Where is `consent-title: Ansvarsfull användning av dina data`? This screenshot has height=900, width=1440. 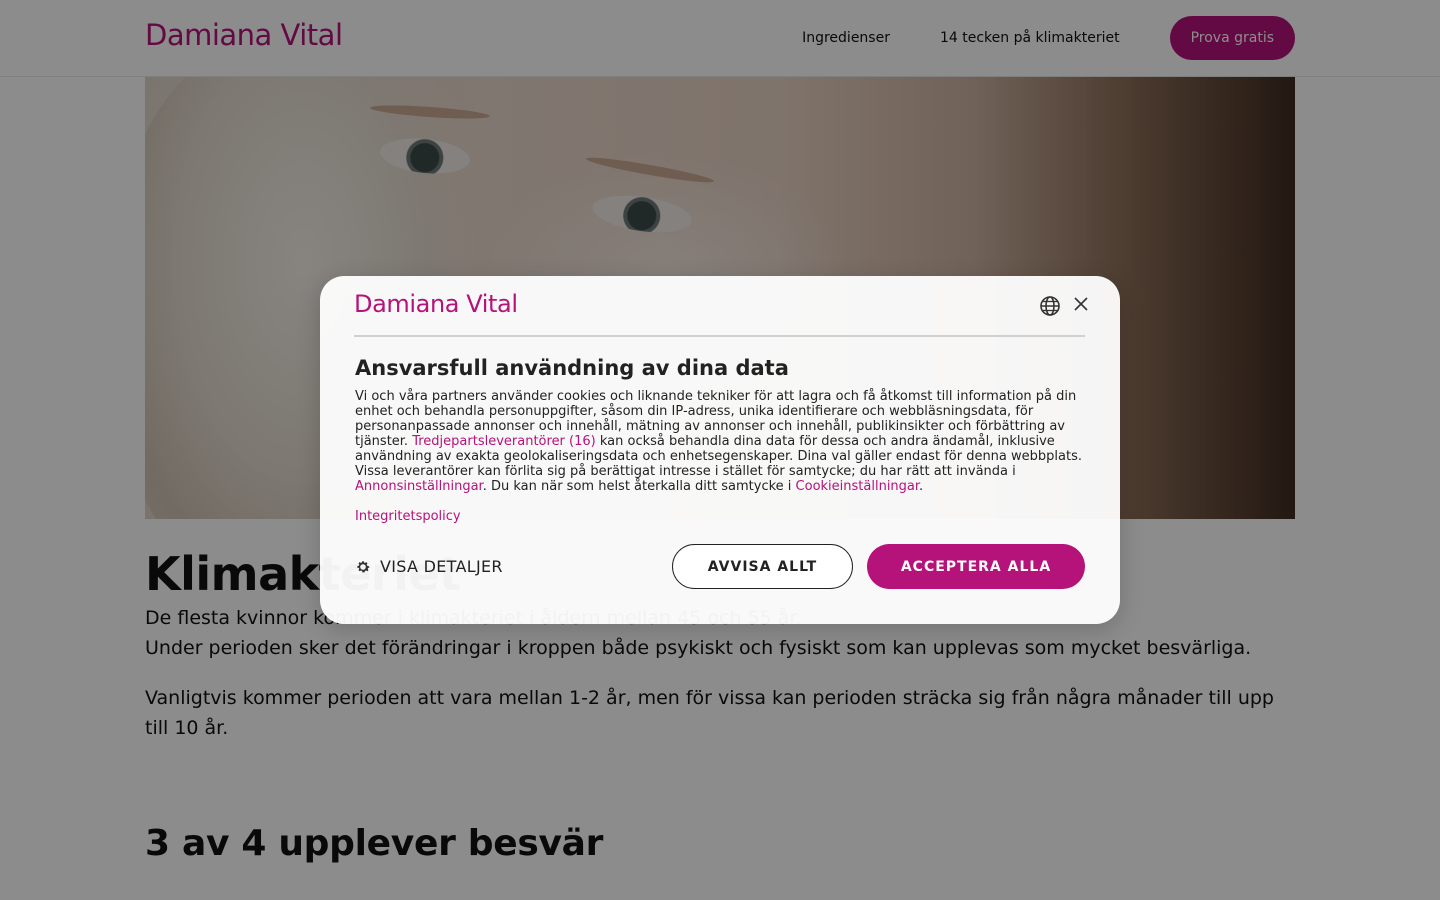 consent-title: Ansvarsfull användning av dina data is located at coordinates (572, 368).